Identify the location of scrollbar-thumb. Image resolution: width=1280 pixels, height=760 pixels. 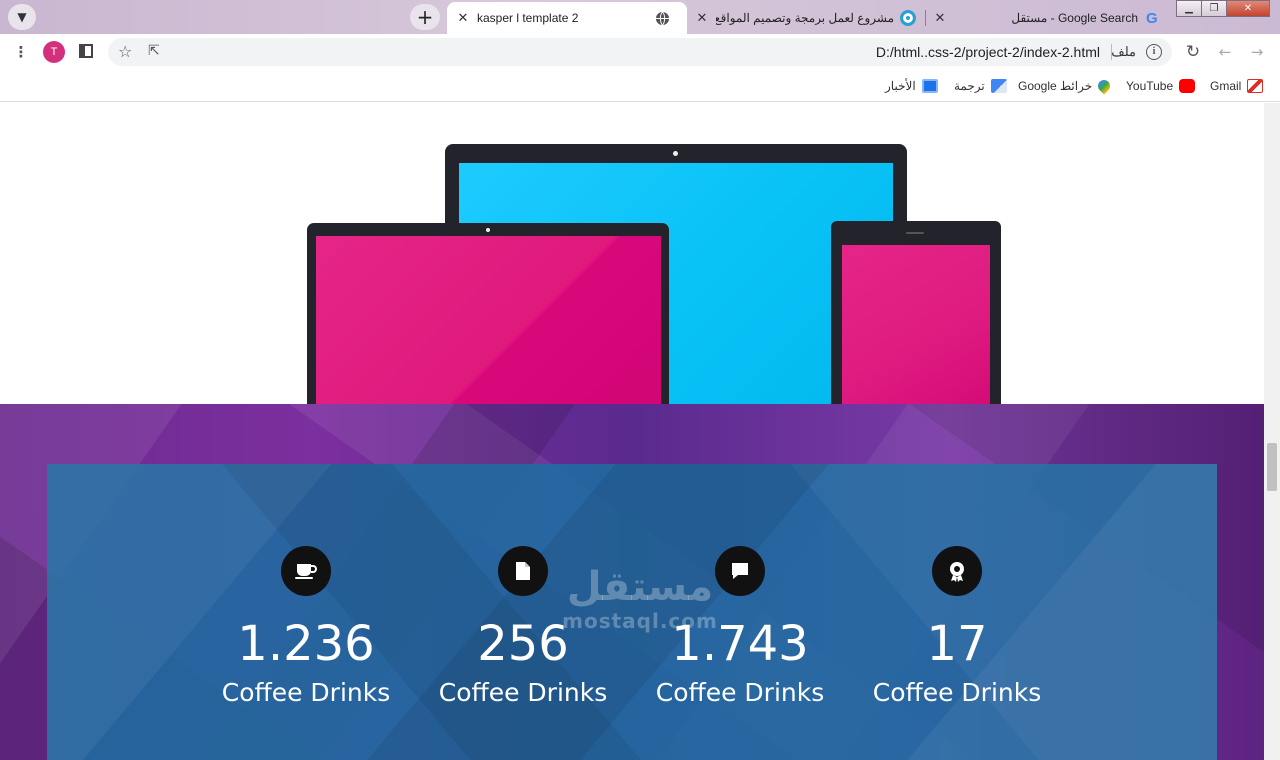
(1272, 467).